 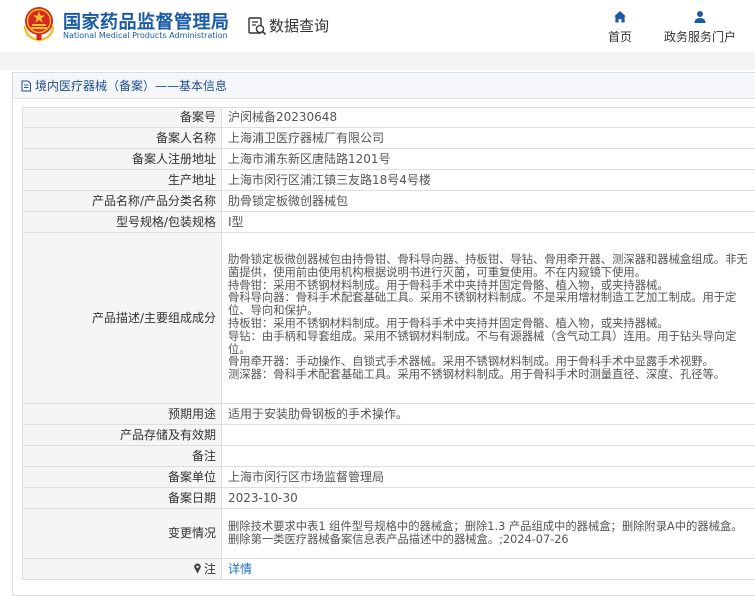 I want to click on table-row: 产品名称/产品分类名称 肋骨锁定板微创器械包, so click(x=388, y=201).